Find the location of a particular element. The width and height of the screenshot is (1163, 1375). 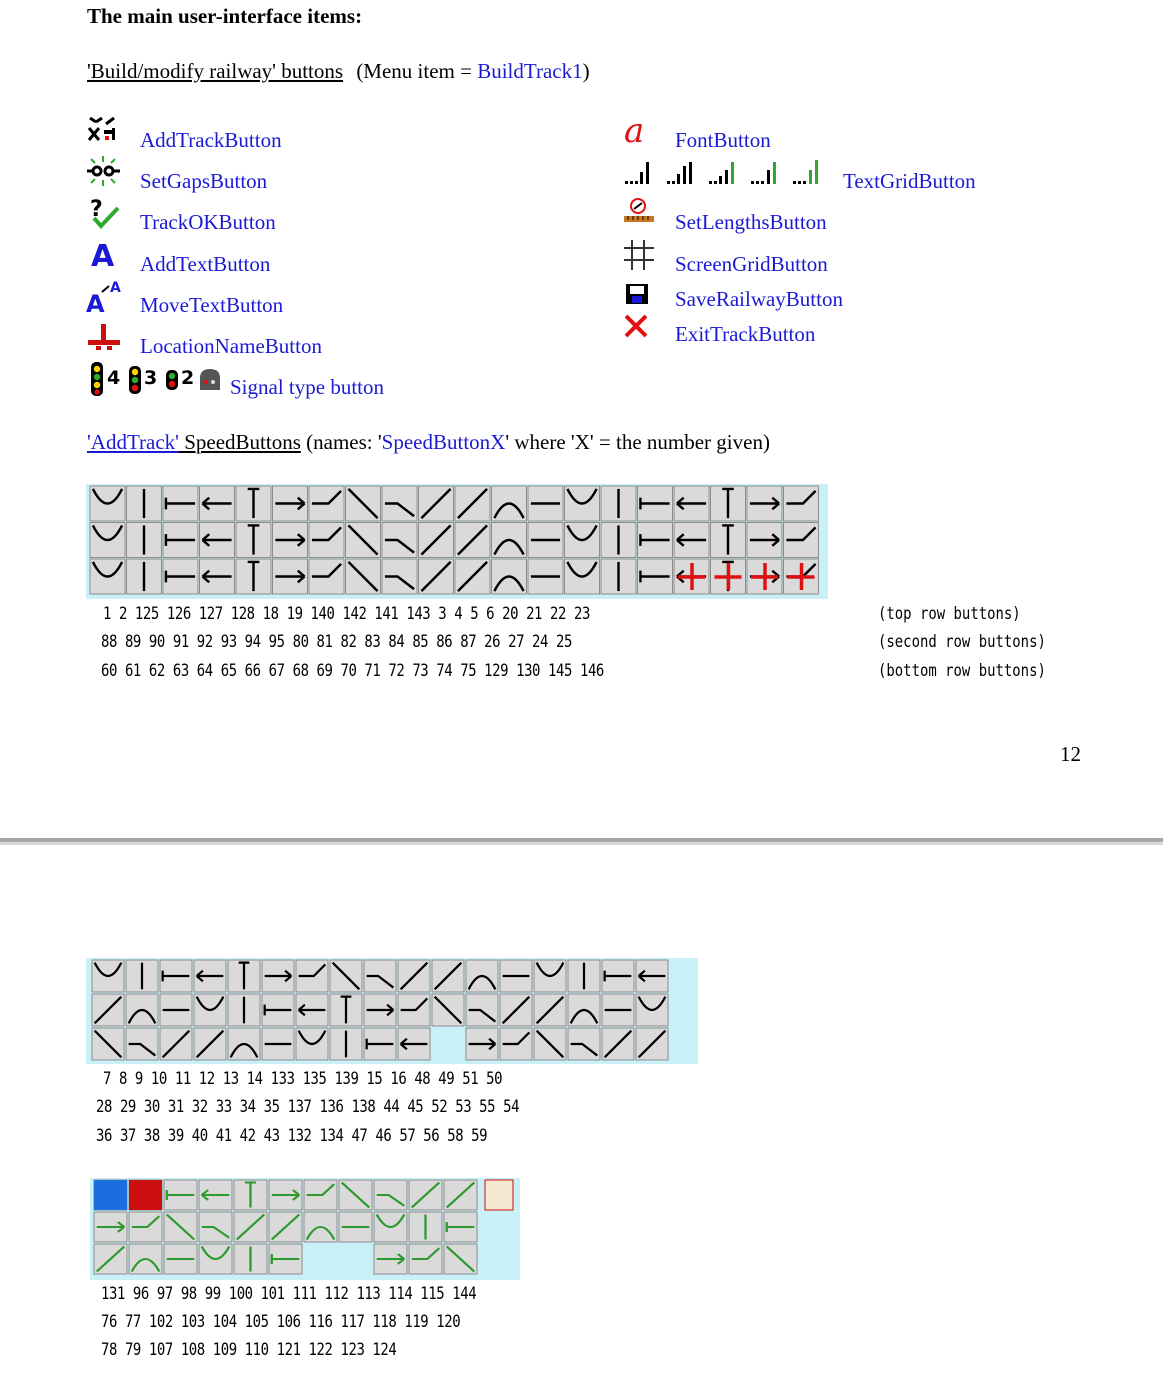

location-name-button-label: LocationNameButton is located at coordinates (231, 346).